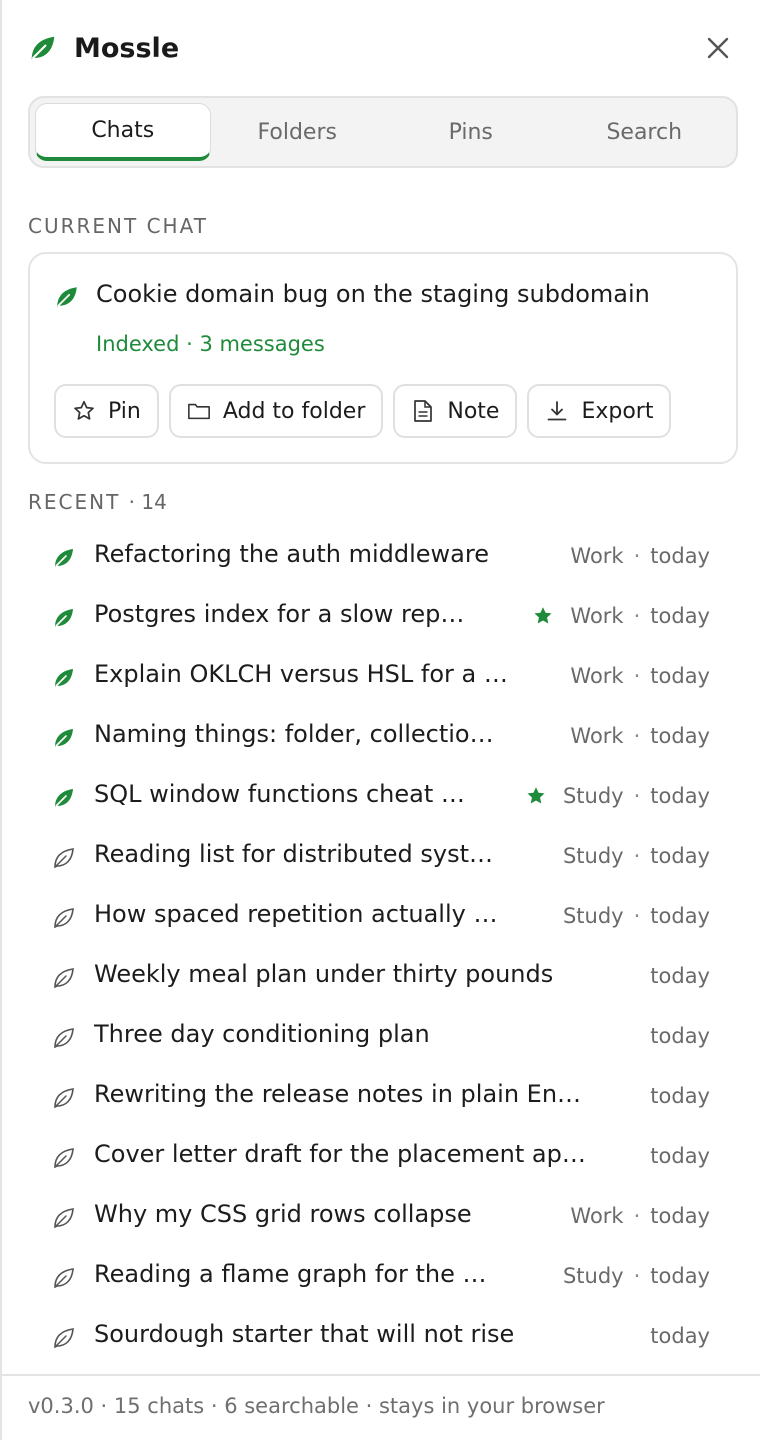 This screenshot has height=1440, width=760. What do you see at coordinates (645, 132) in the screenshot?
I see `tab-search: Search` at bounding box center [645, 132].